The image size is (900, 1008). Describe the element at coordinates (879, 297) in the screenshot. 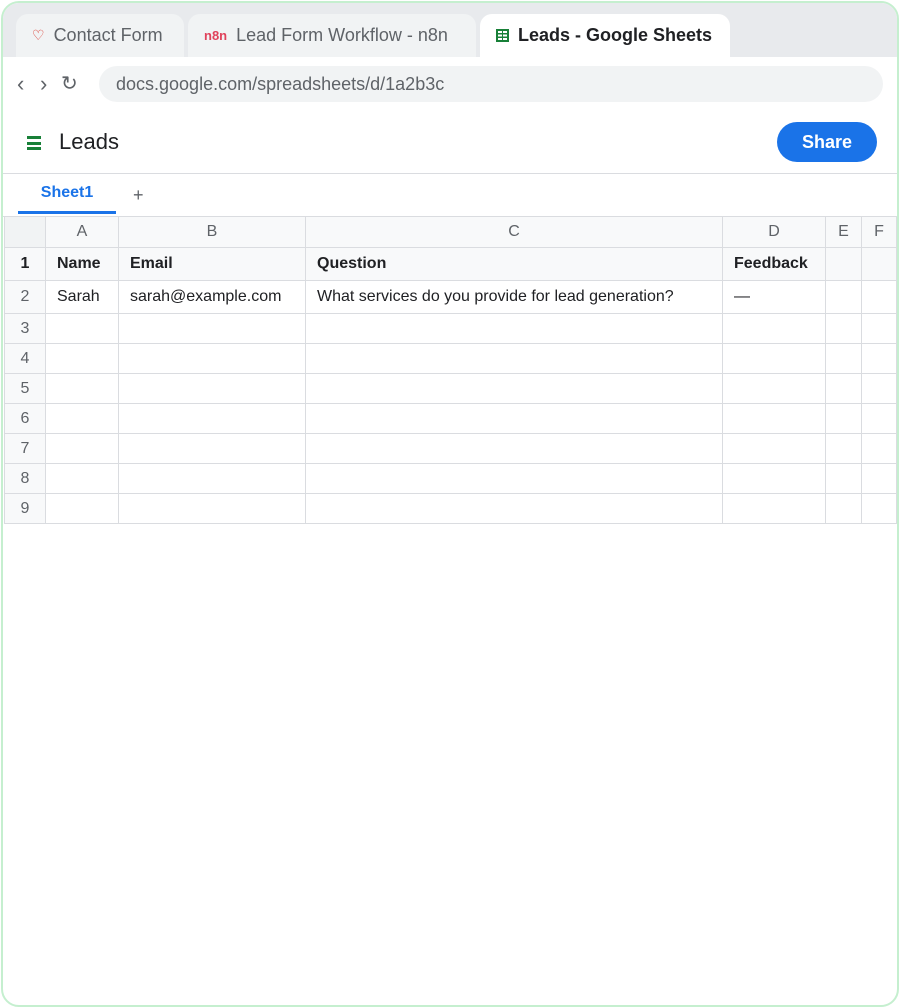

I see `cell-f2` at that location.